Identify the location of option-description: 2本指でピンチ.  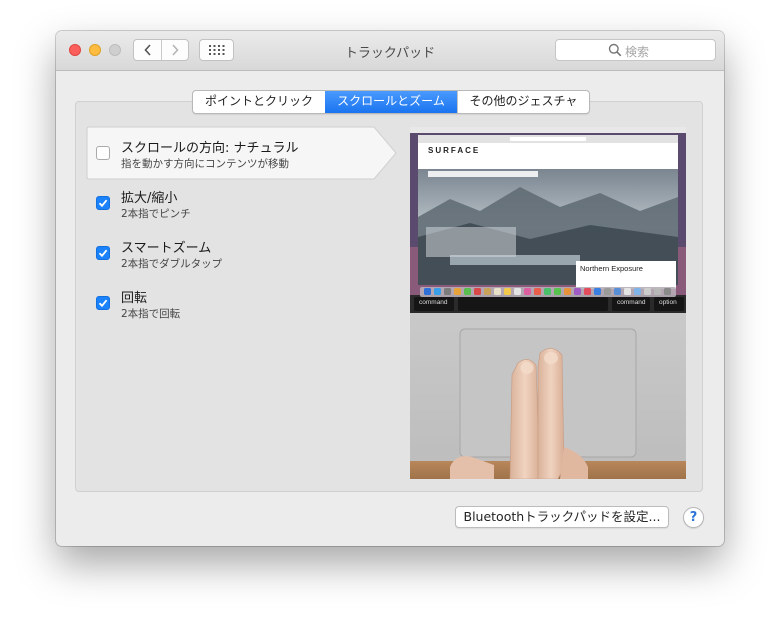
(156, 214).